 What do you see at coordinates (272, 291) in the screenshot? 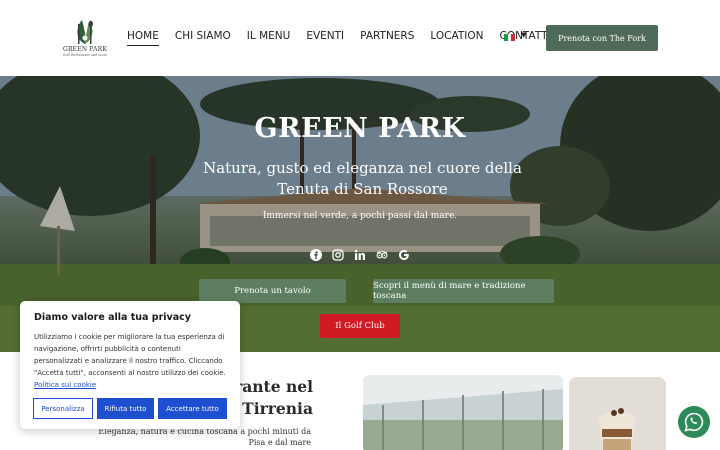
I see `book-table-button: Prenota un tavolo` at bounding box center [272, 291].